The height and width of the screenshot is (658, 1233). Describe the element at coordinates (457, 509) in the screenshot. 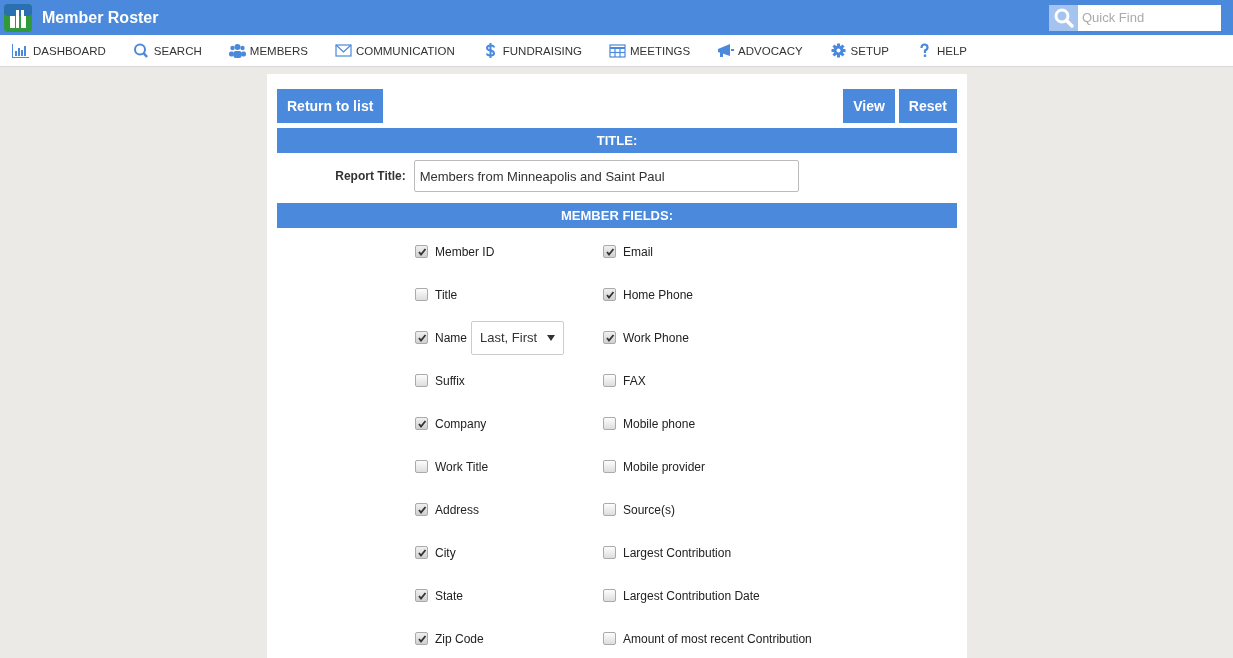

I see `field-label: Address` at that location.